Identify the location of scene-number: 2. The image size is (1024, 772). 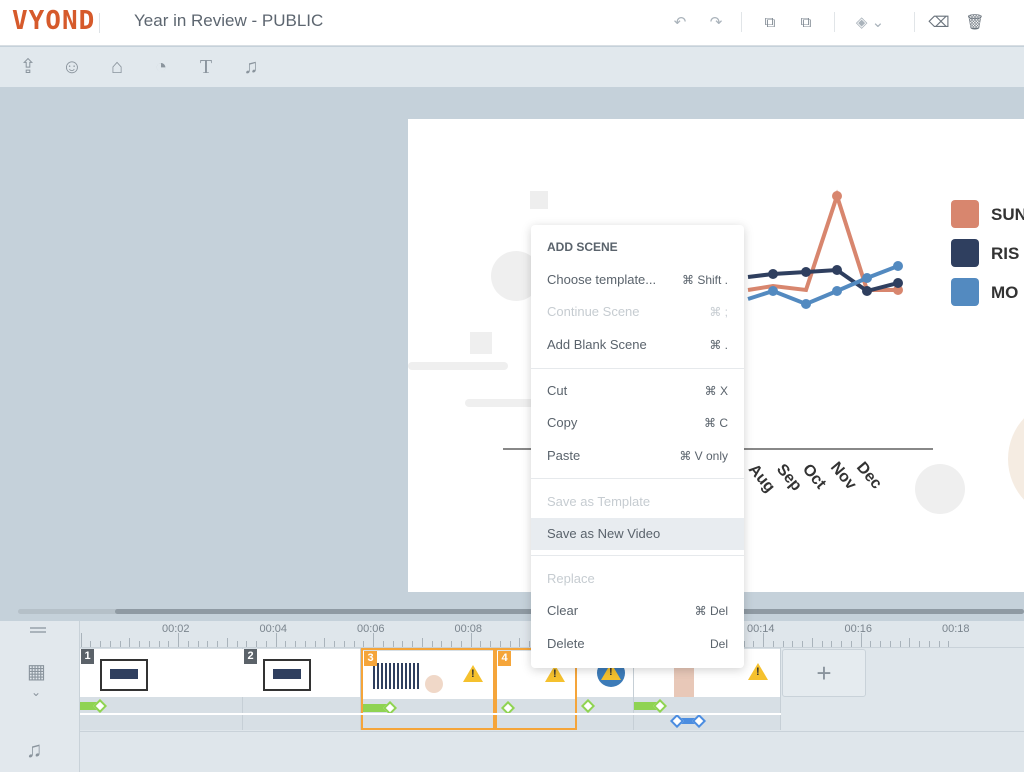
(250, 656).